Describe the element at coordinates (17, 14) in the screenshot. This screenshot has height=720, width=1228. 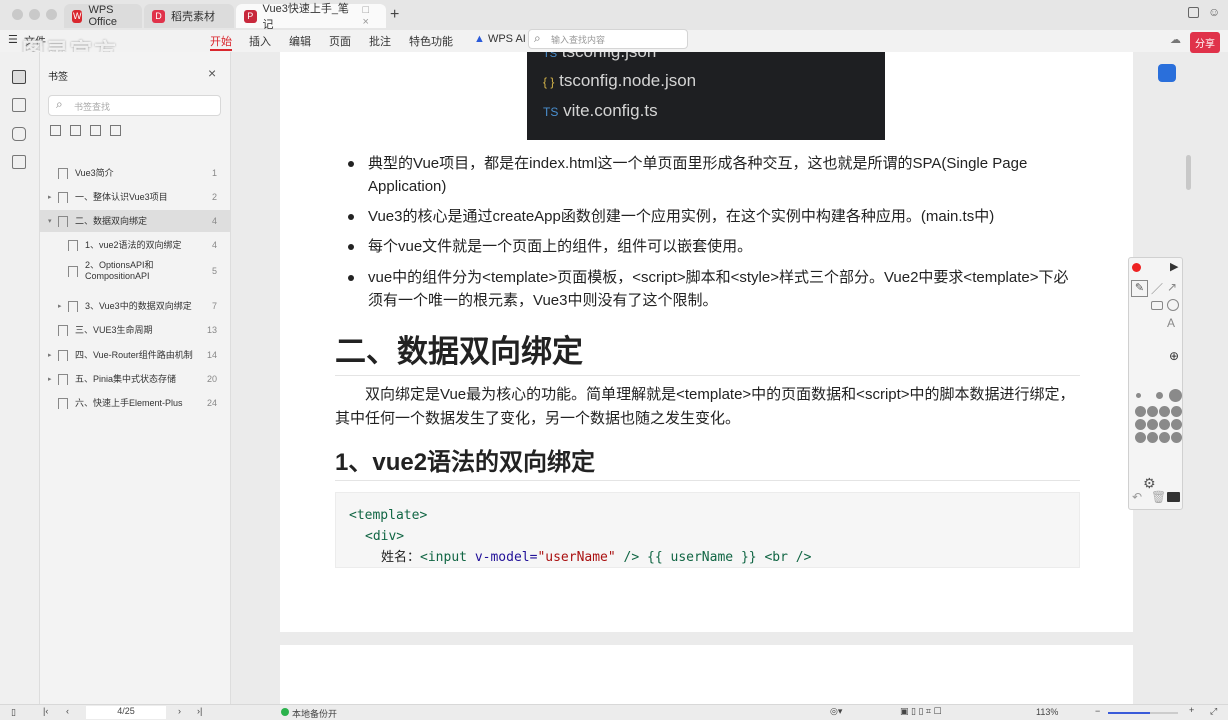
I see `close-window-button` at that location.